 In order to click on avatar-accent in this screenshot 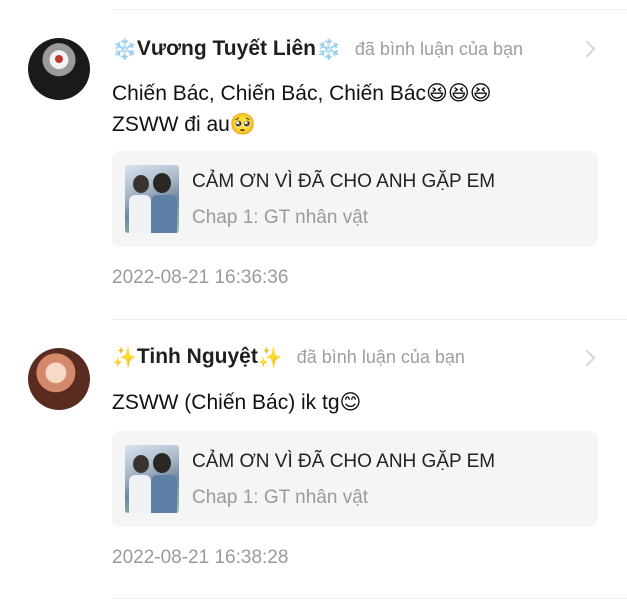, I will do `click(59, 59)`.